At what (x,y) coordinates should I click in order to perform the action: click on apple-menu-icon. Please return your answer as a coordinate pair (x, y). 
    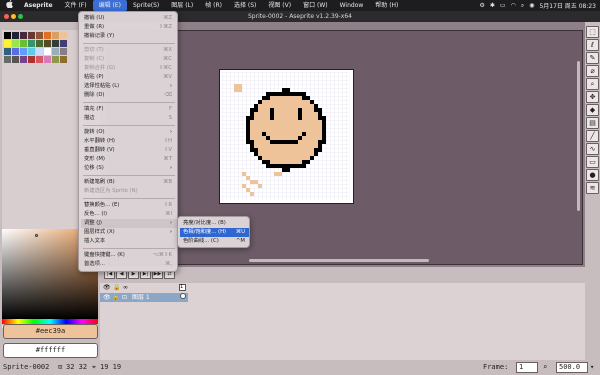
    Looking at the image, I should click on (9, 5).